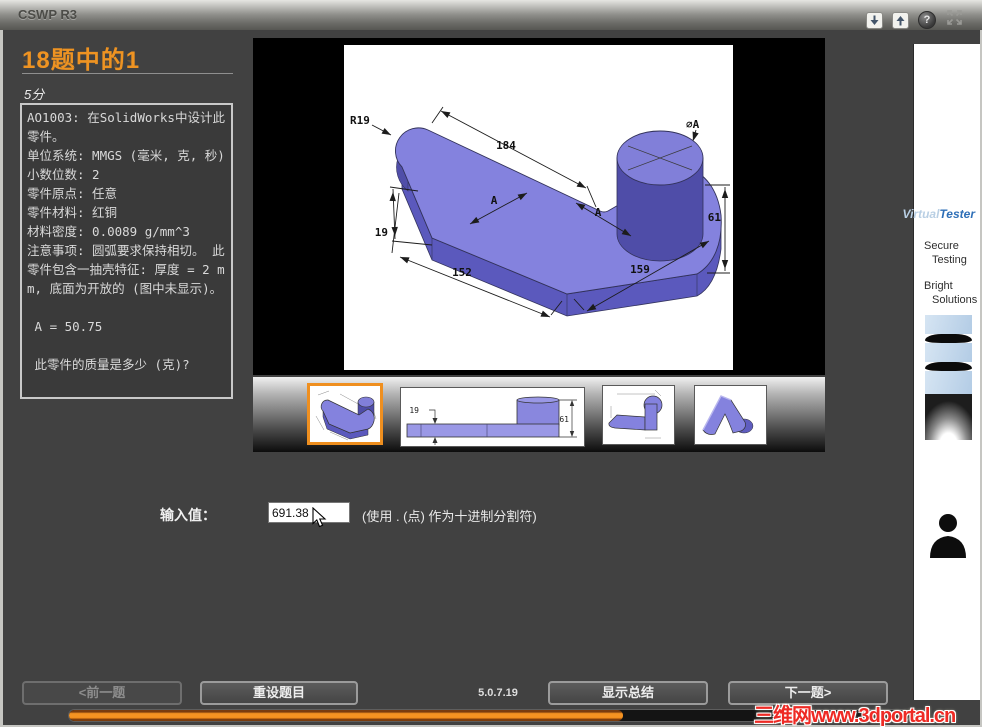 The width and height of the screenshot is (982, 727). I want to click on person-silhouette-icon, so click(948, 537).